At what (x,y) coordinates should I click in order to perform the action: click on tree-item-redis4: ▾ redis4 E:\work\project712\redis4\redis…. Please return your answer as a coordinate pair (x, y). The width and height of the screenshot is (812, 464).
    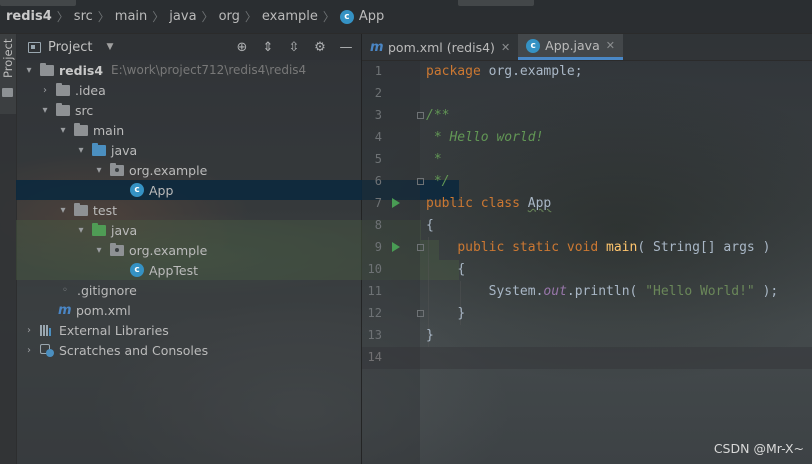
    Looking at the image, I should click on (192, 70).